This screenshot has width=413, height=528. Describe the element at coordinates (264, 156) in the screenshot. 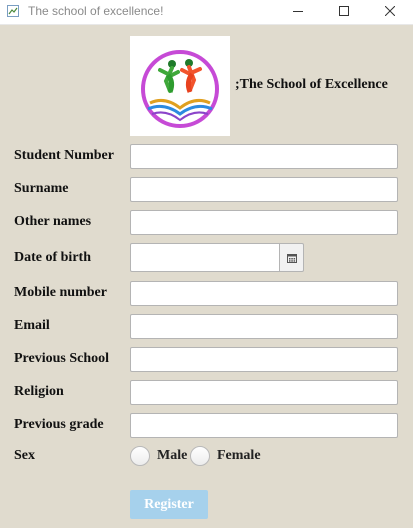

I see `student-number-input` at that location.